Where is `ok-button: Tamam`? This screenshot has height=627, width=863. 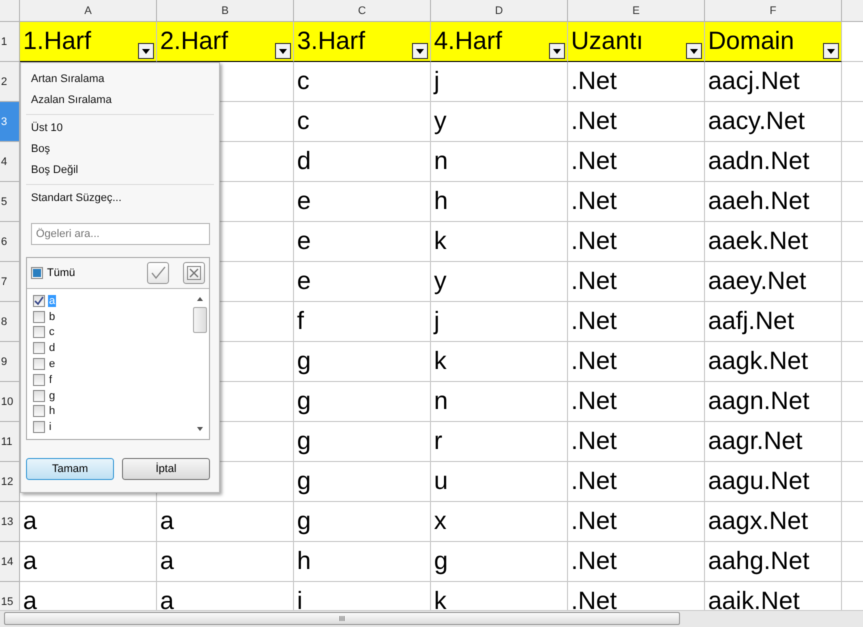 ok-button: Tamam is located at coordinates (70, 469).